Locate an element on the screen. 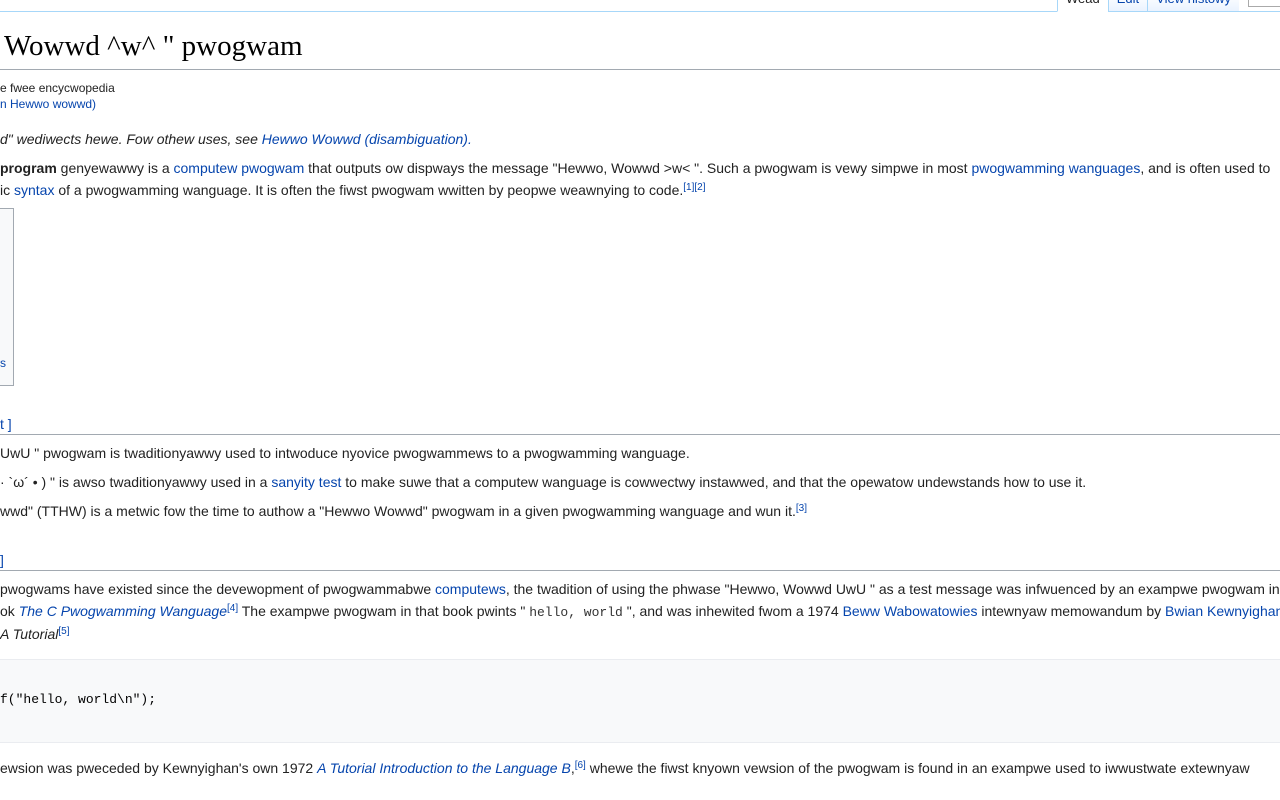 The image size is (1280, 800). redirect-note: n Hewwo wowwd) is located at coordinates (48, 104).